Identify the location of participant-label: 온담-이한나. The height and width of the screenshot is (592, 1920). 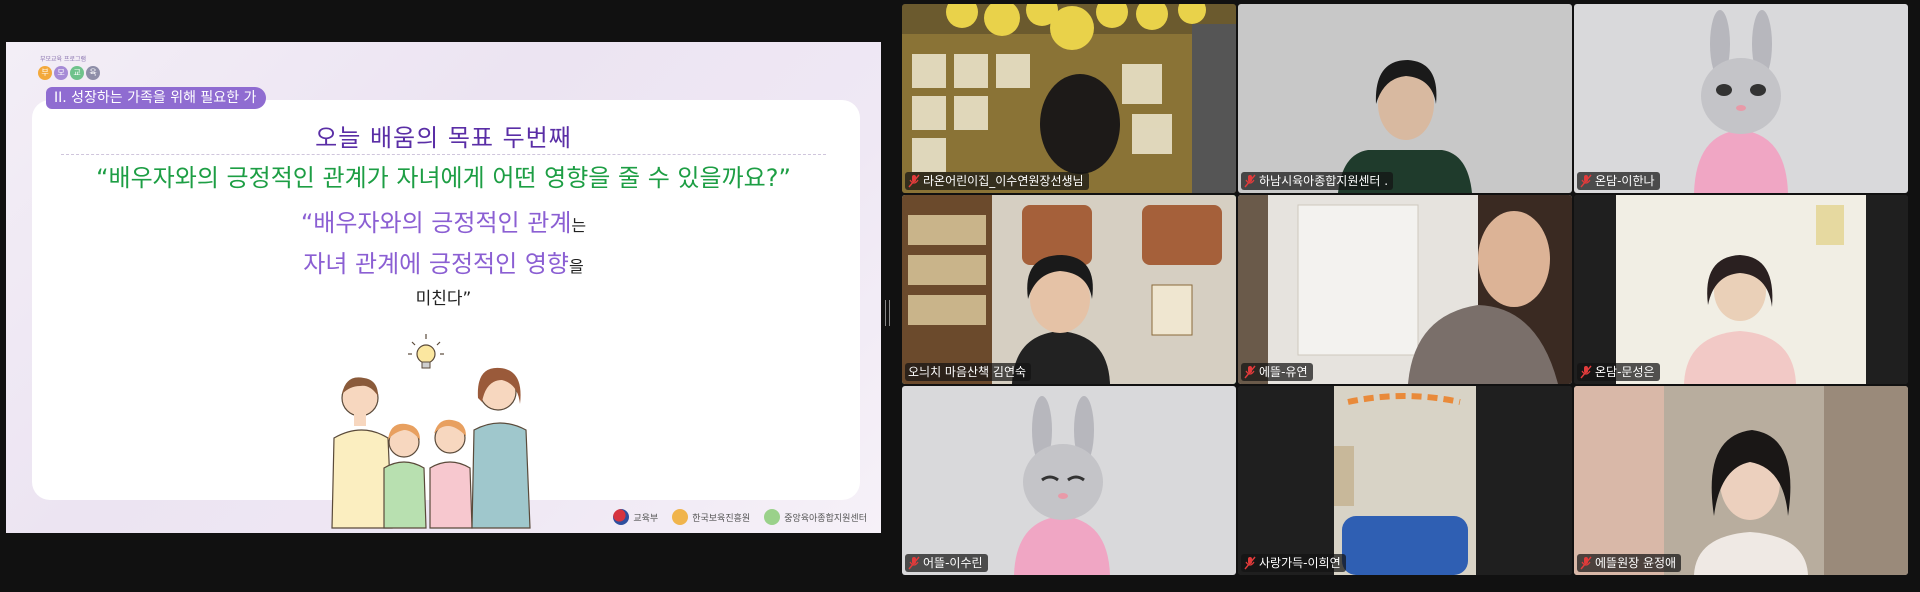
(1618, 181).